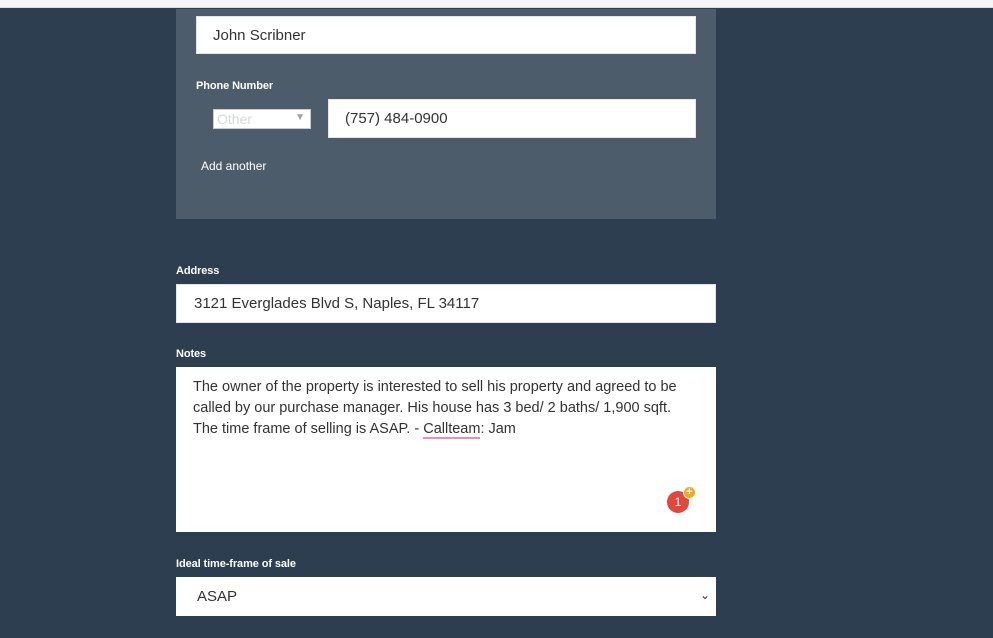 Image resolution: width=993 pixels, height=638 pixels. I want to click on notes-text-after: : Jam, so click(498, 429).